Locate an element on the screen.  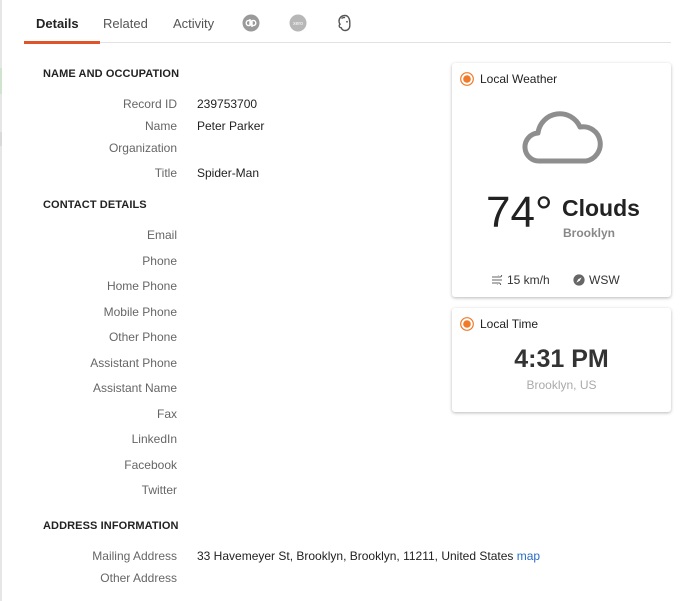
wind-direction-value: WSW is located at coordinates (604, 280).